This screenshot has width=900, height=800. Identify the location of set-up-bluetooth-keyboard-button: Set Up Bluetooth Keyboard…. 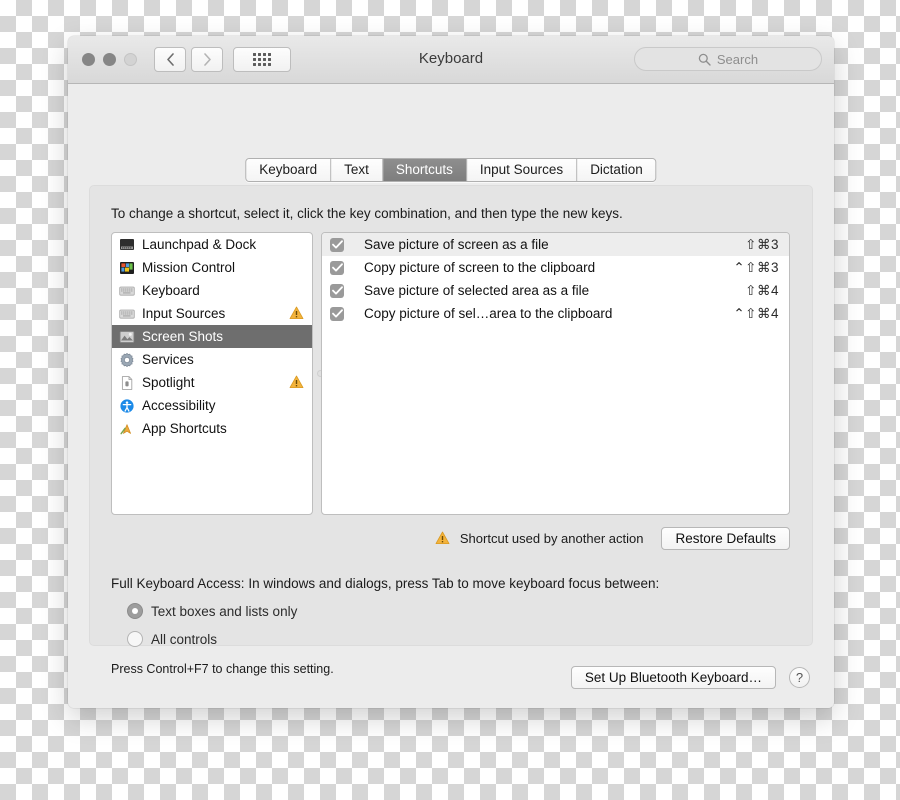
(673, 677).